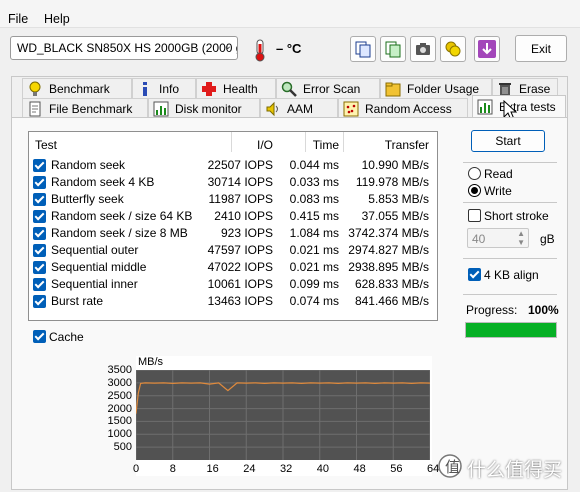 The height and width of the screenshot is (492, 580). Describe the element at coordinates (35, 89) in the screenshot. I see `lightbulb-icon` at that location.